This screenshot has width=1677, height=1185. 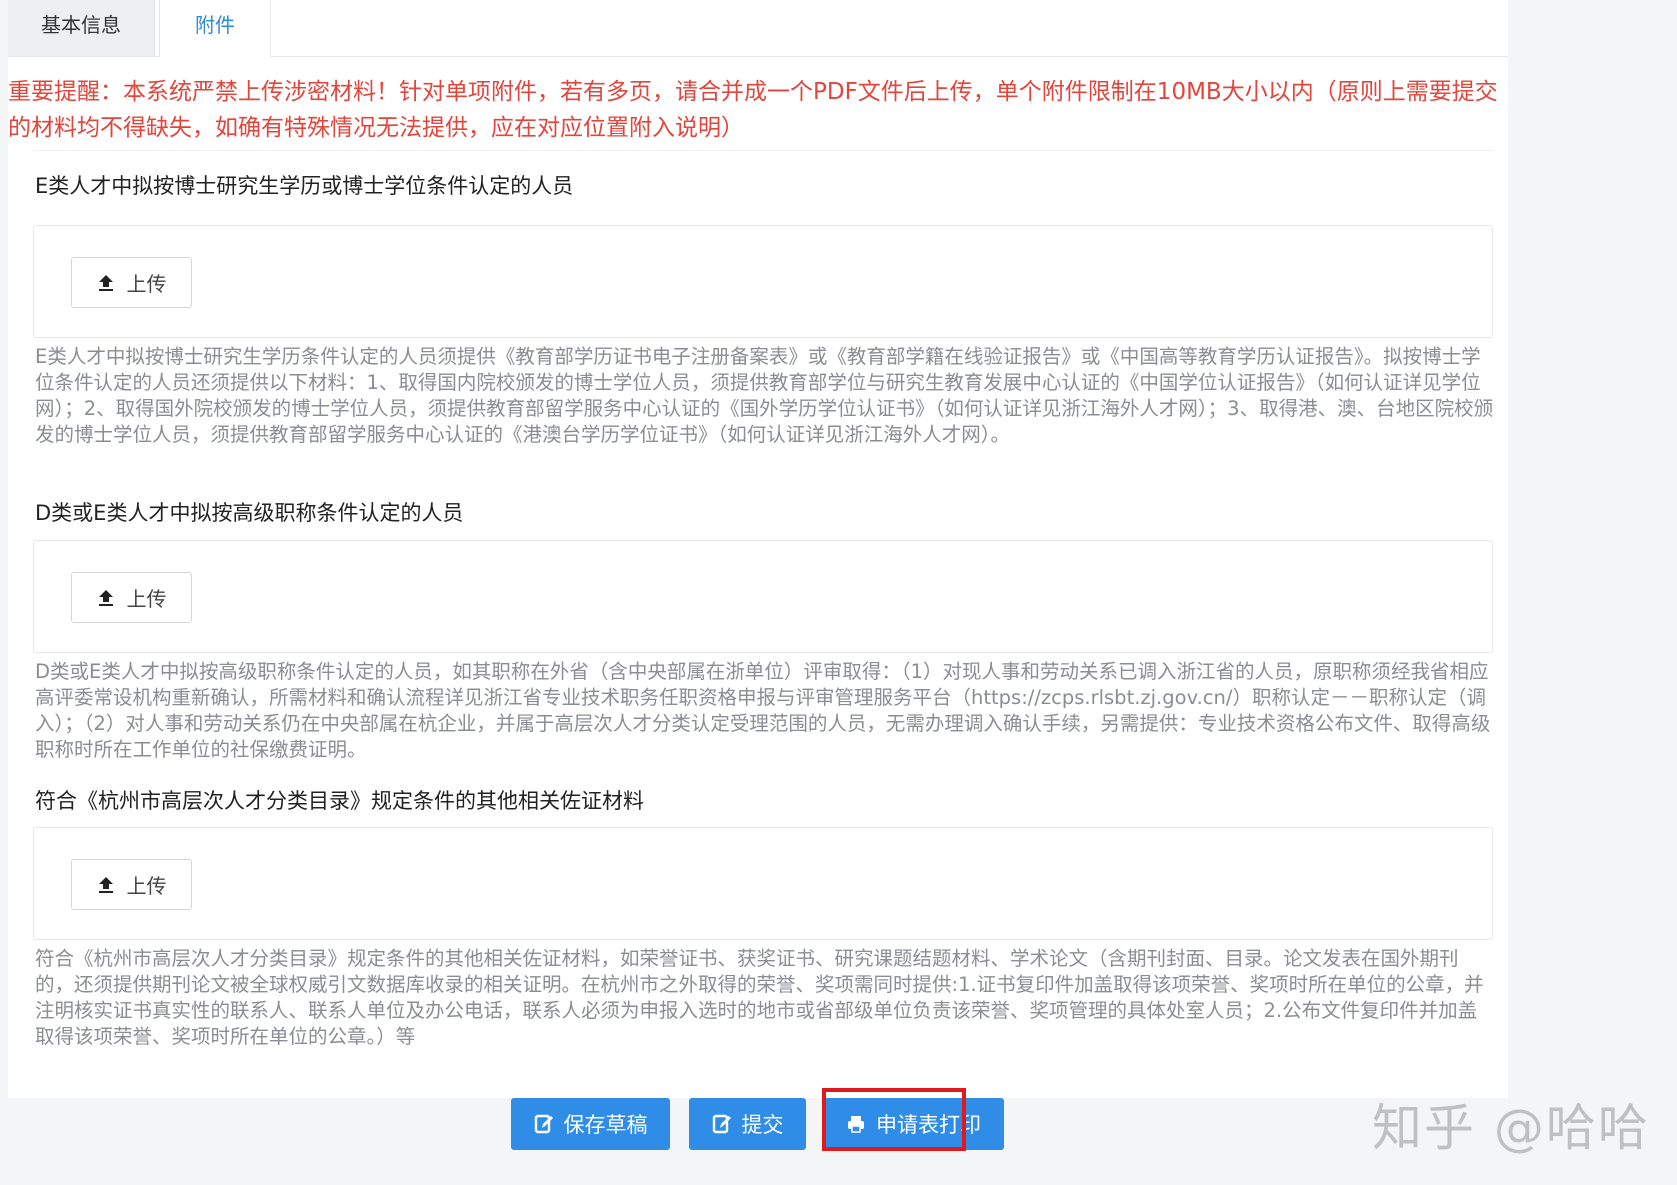 What do you see at coordinates (1511, 1128) in the screenshot?
I see `watermark: 知乎 @哈哈` at bounding box center [1511, 1128].